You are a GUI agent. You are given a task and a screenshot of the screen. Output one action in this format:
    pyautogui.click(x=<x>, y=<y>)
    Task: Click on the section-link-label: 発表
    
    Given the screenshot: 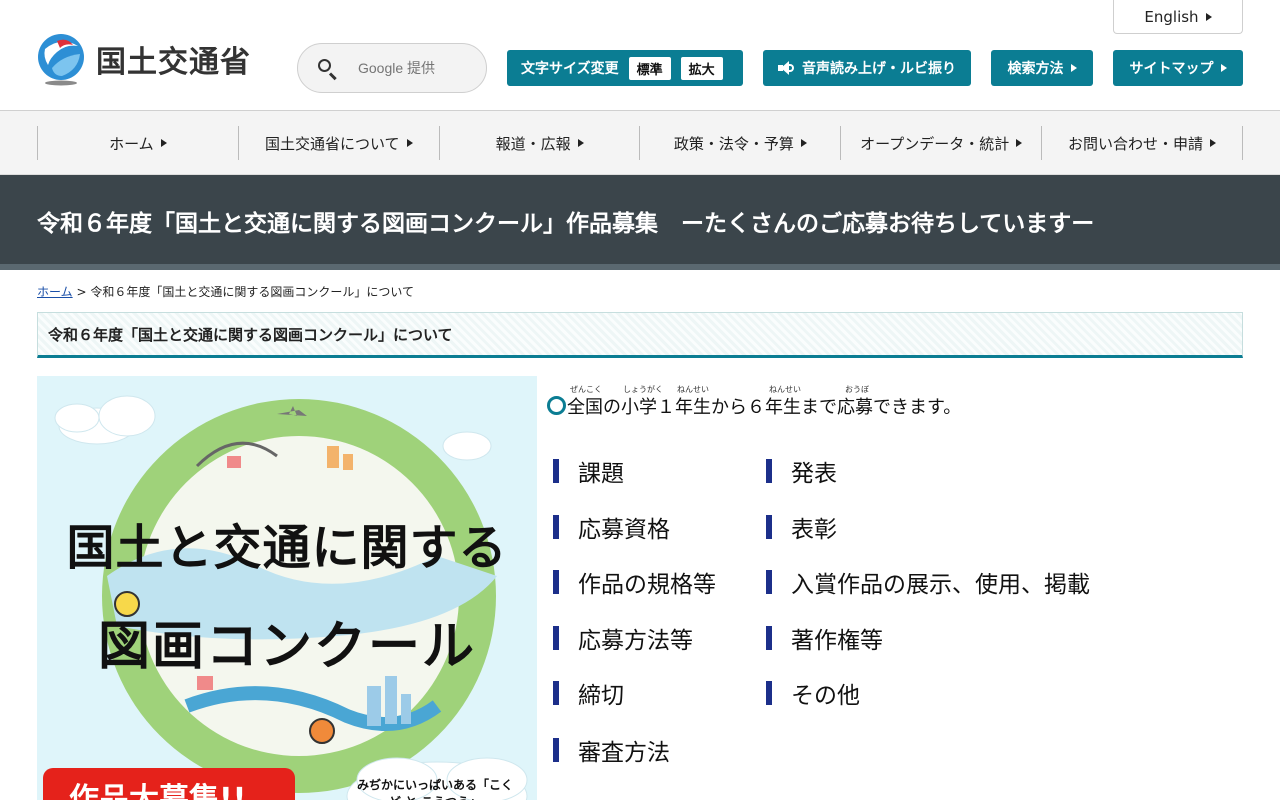 What is the action you would take?
    pyautogui.click(x=814, y=474)
    